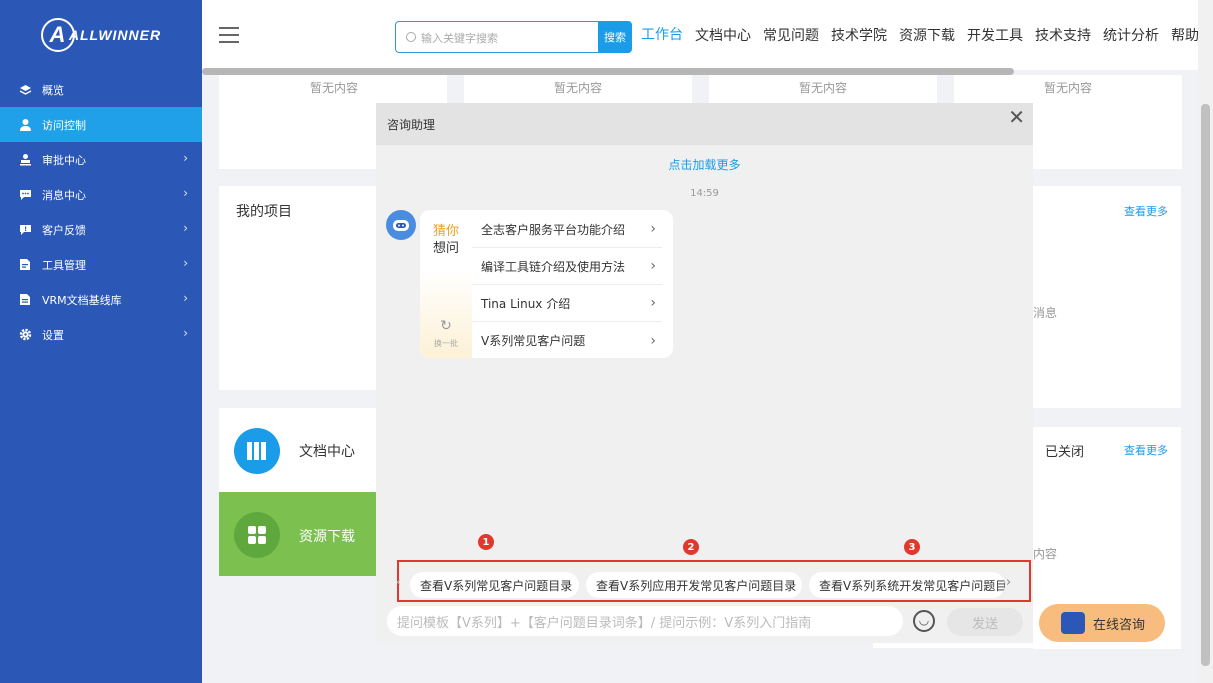 This screenshot has width=1213, height=683. Describe the element at coordinates (411, 124) in the screenshot. I see `chat-title: 咨询助理` at that location.